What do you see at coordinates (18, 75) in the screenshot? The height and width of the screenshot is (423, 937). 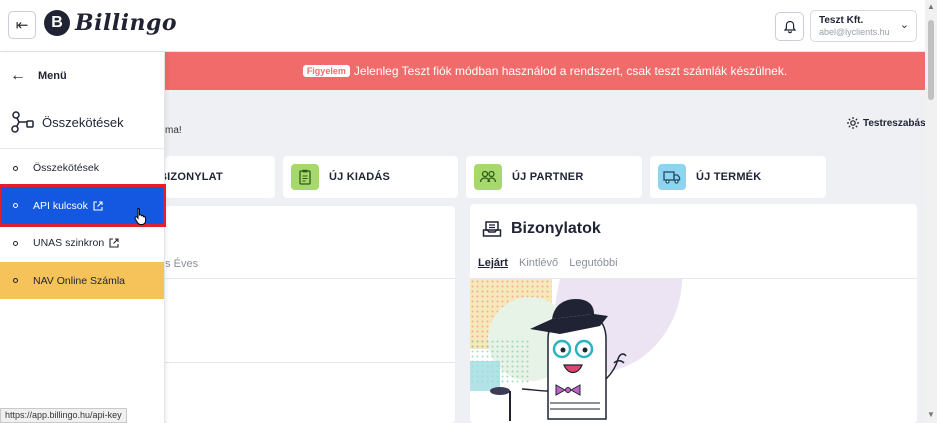 I see `arrow-left-icon: ←` at bounding box center [18, 75].